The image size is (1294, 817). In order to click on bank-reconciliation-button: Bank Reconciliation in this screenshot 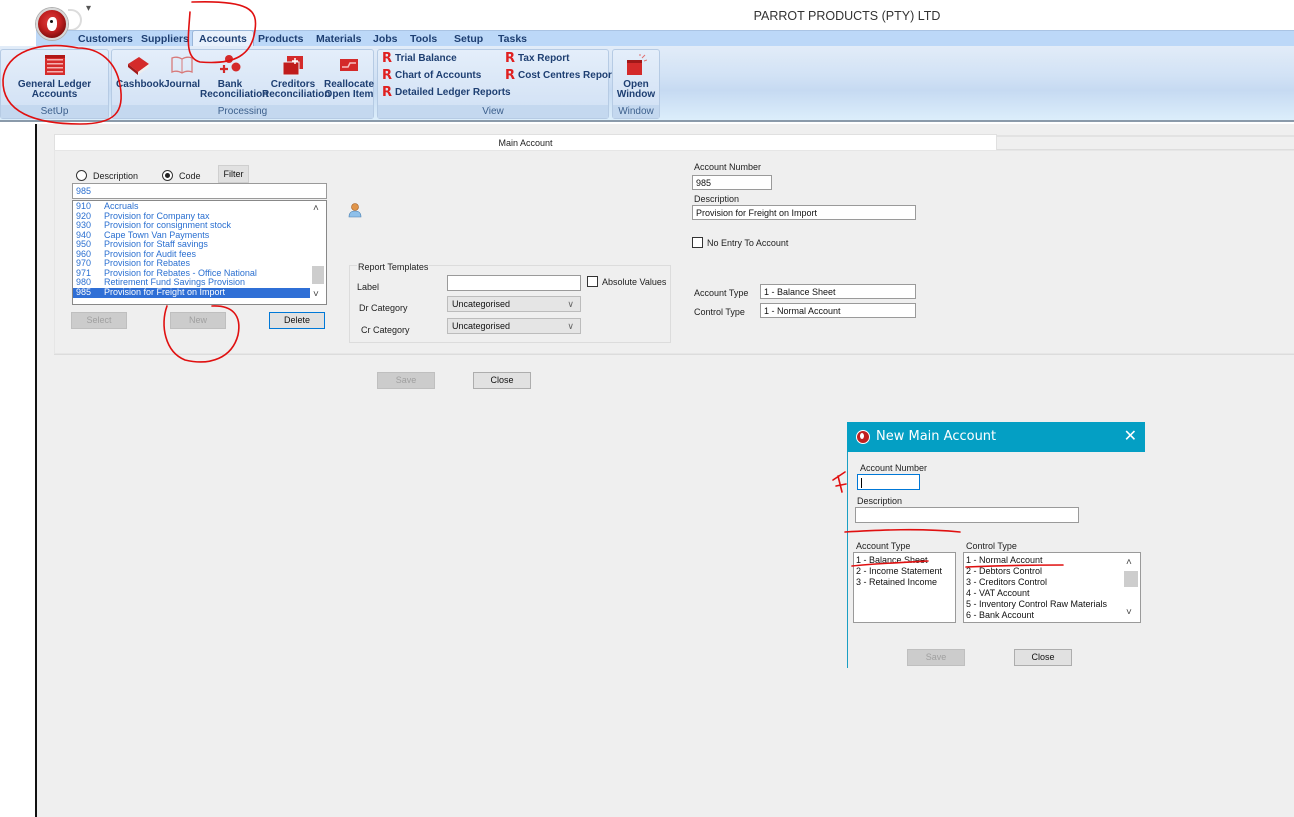, I will do `click(234, 77)`.